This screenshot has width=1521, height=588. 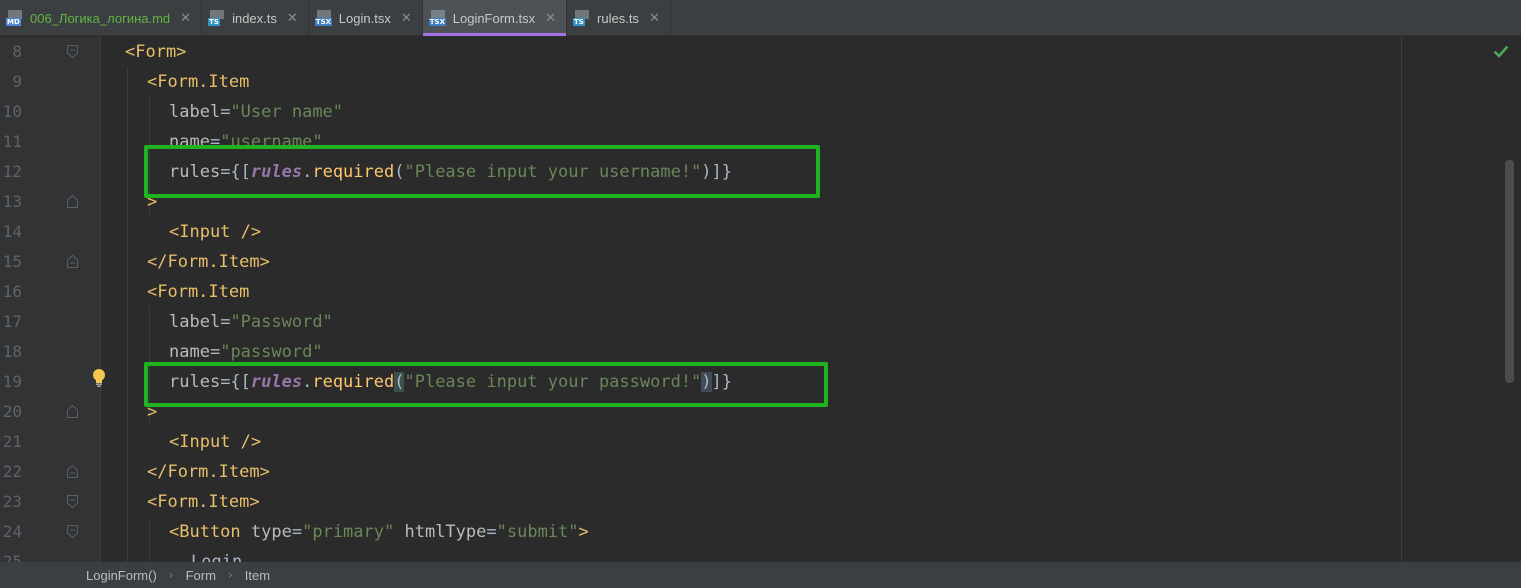 What do you see at coordinates (12, 321) in the screenshot?
I see `line-number: 17` at bounding box center [12, 321].